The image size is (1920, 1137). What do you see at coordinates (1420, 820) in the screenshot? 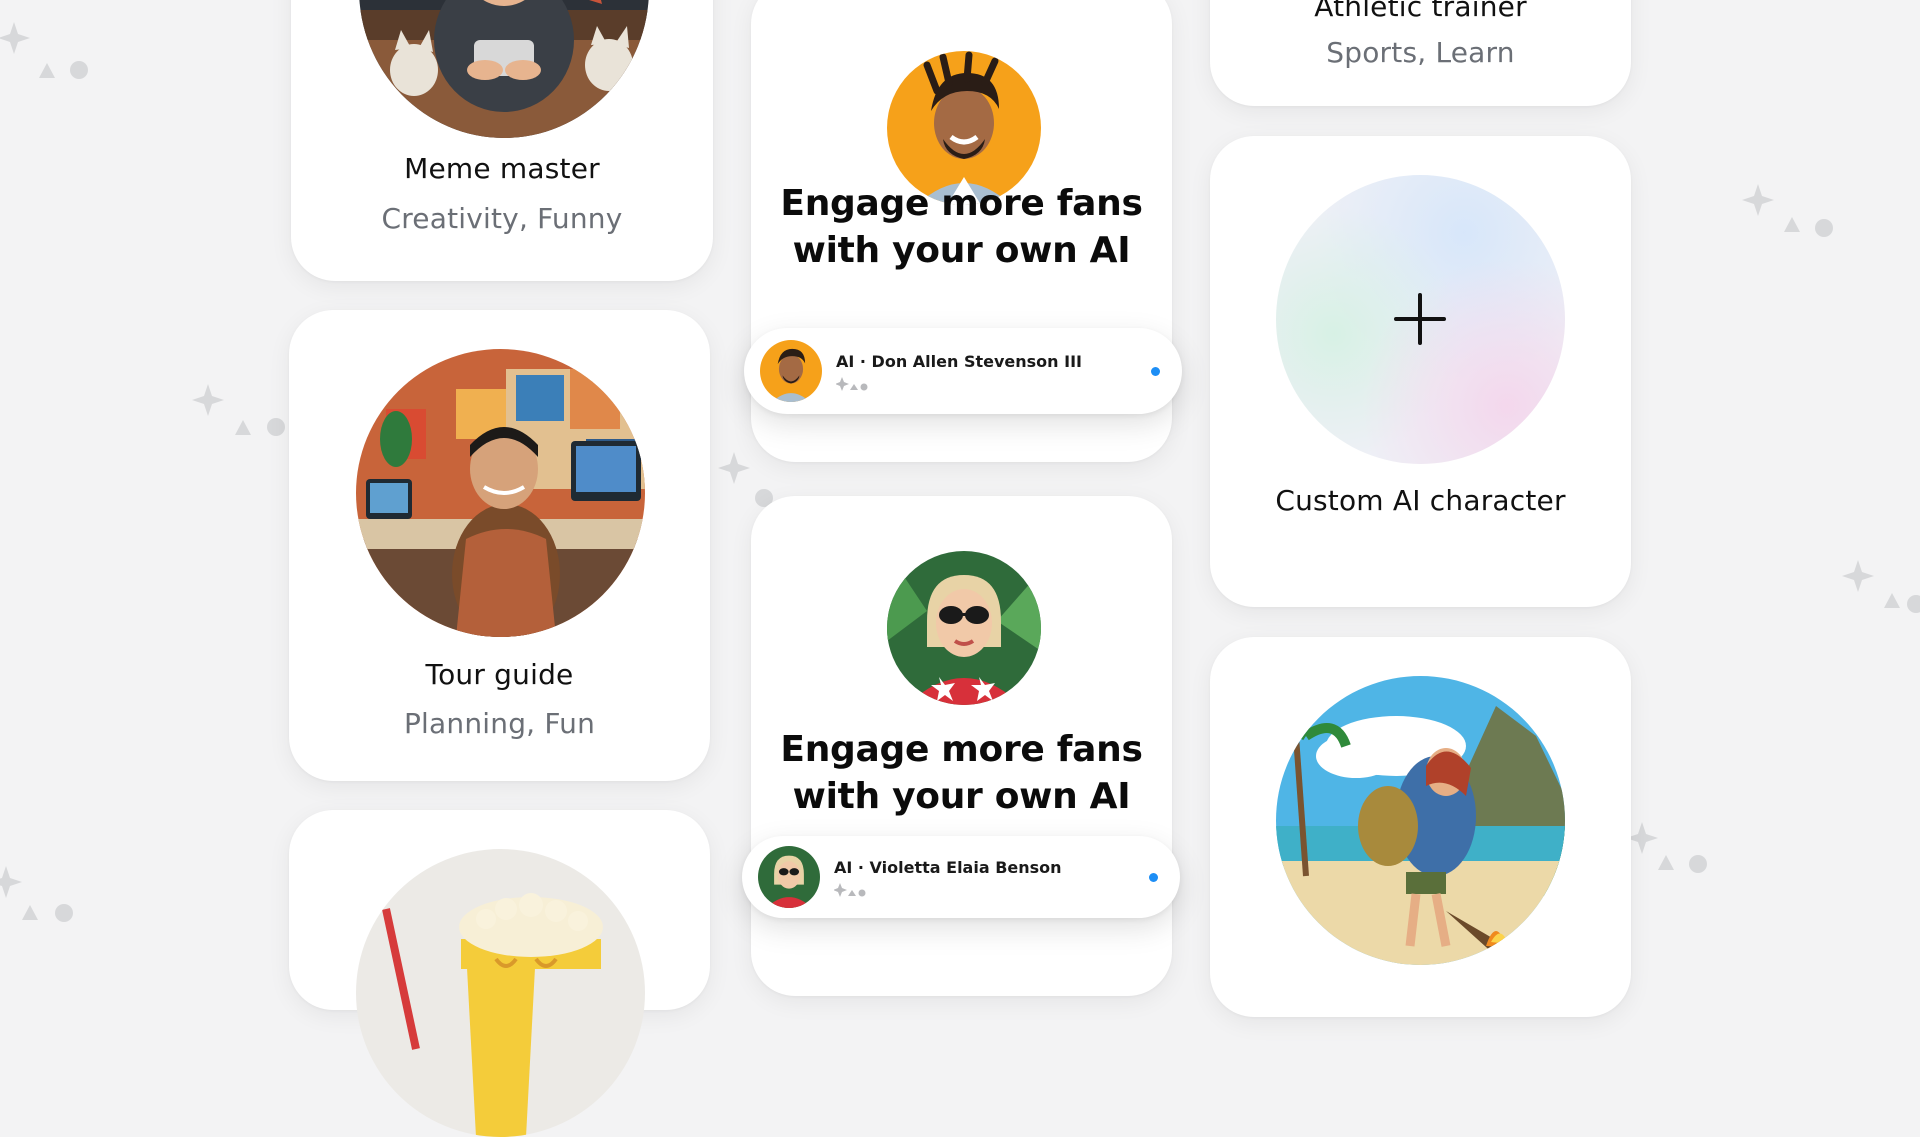
I see `adventurer-avatar` at bounding box center [1420, 820].